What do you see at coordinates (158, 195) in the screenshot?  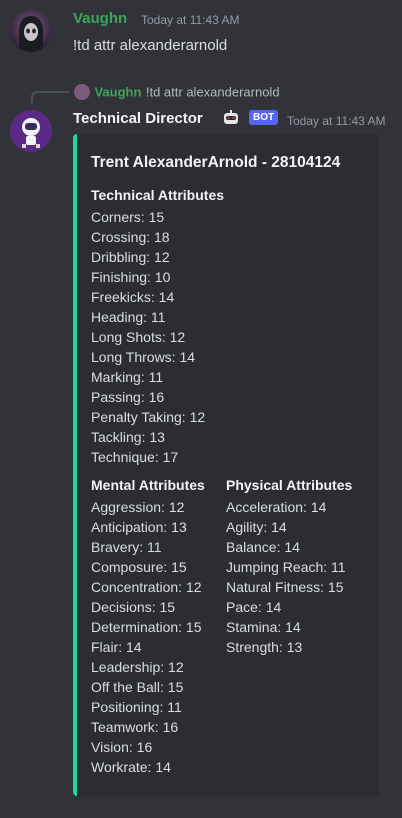 I see `field-name: Technical Attributes` at bounding box center [158, 195].